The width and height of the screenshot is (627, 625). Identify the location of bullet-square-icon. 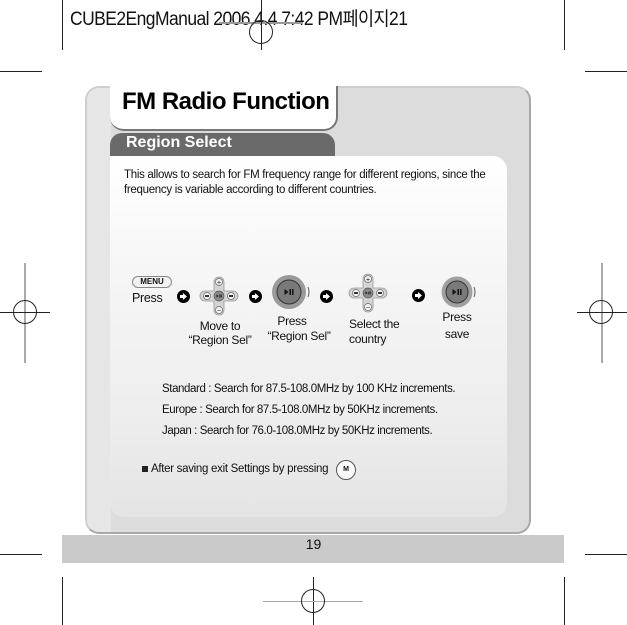
(145, 469).